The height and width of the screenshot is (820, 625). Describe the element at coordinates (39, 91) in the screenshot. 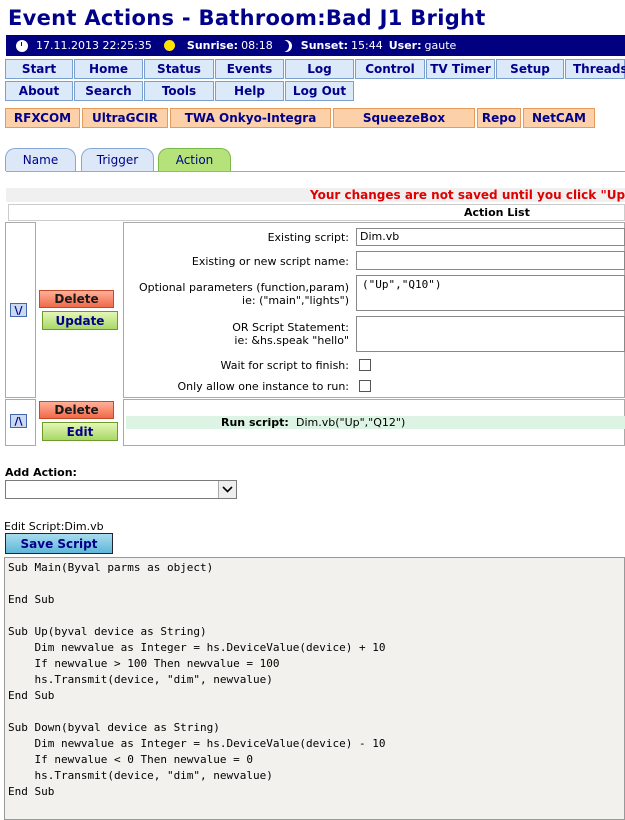

I see `menu-about: About` at that location.